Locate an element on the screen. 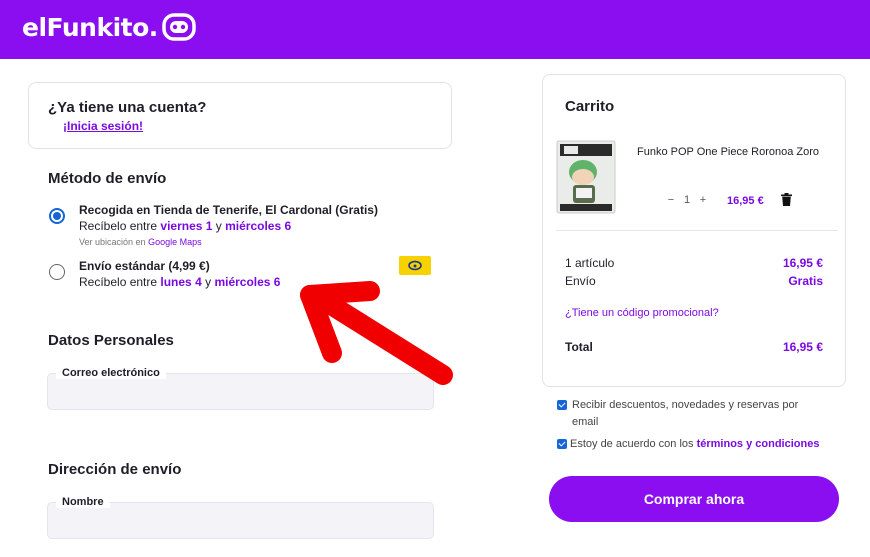 The width and height of the screenshot is (870, 557). articles-value: 16,95 € is located at coordinates (802, 263).